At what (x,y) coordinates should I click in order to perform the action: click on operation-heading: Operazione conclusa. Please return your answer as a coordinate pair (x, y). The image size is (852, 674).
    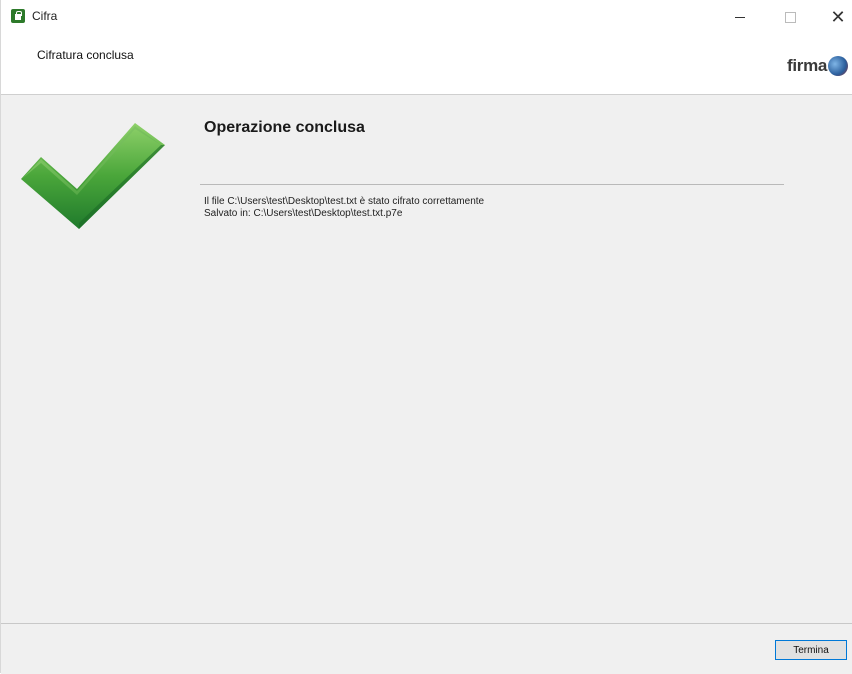
    Looking at the image, I should click on (284, 127).